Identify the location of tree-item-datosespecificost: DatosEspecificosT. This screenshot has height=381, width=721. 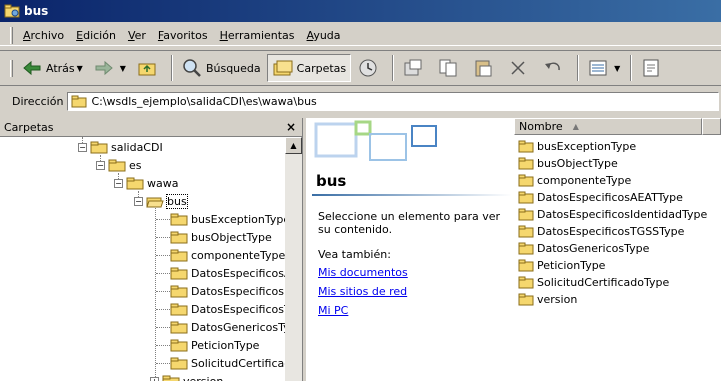
(227, 309).